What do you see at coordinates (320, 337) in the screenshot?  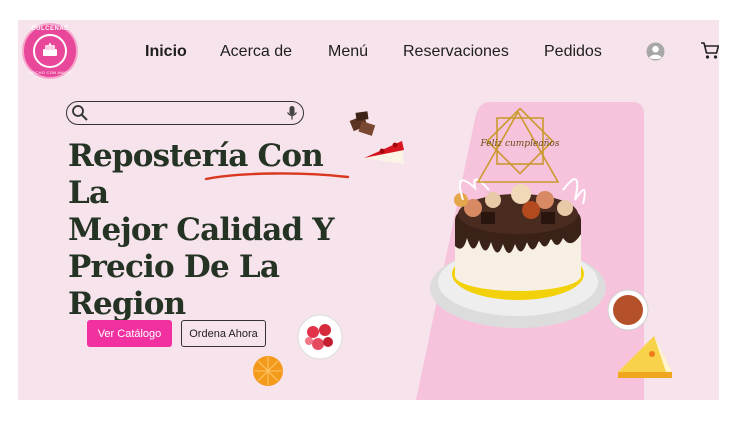 I see `dried-strawberries-bowl-image` at bounding box center [320, 337].